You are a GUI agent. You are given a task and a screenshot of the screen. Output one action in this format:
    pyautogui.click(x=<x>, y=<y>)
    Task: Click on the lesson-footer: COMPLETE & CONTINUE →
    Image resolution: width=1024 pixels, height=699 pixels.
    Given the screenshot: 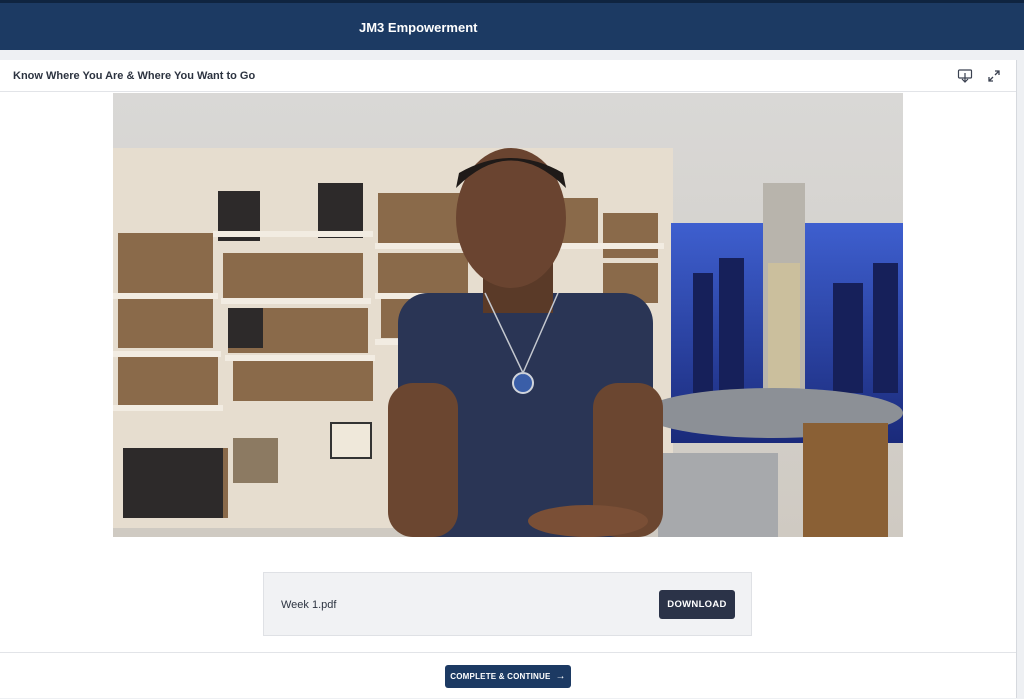 What is the action you would take?
    pyautogui.click(x=508, y=675)
    